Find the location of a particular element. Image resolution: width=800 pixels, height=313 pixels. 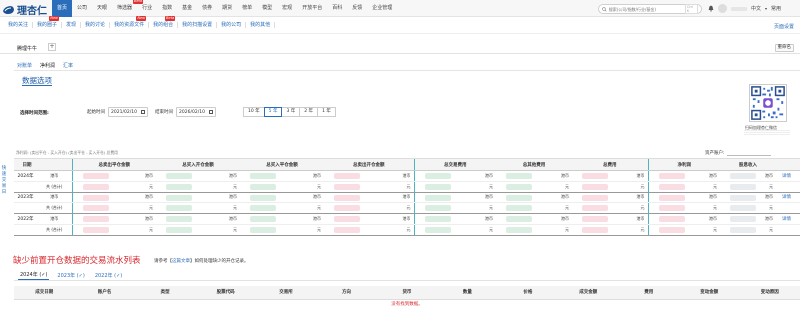

page-settings-link: 页面设置 is located at coordinates (784, 26).